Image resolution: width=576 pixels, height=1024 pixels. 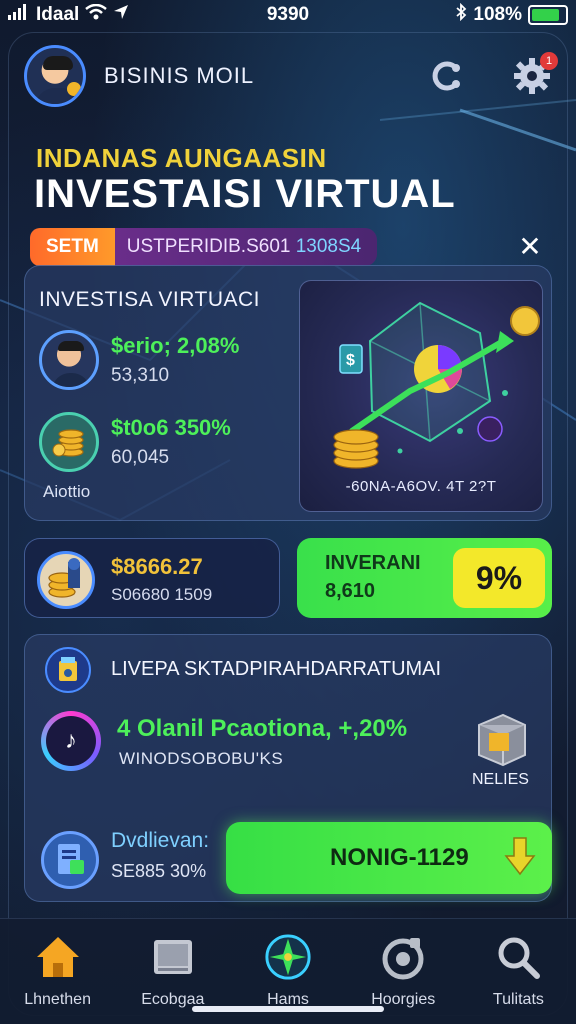 I want to click on portfolio-ring-icon: ♪, so click(x=71, y=741).